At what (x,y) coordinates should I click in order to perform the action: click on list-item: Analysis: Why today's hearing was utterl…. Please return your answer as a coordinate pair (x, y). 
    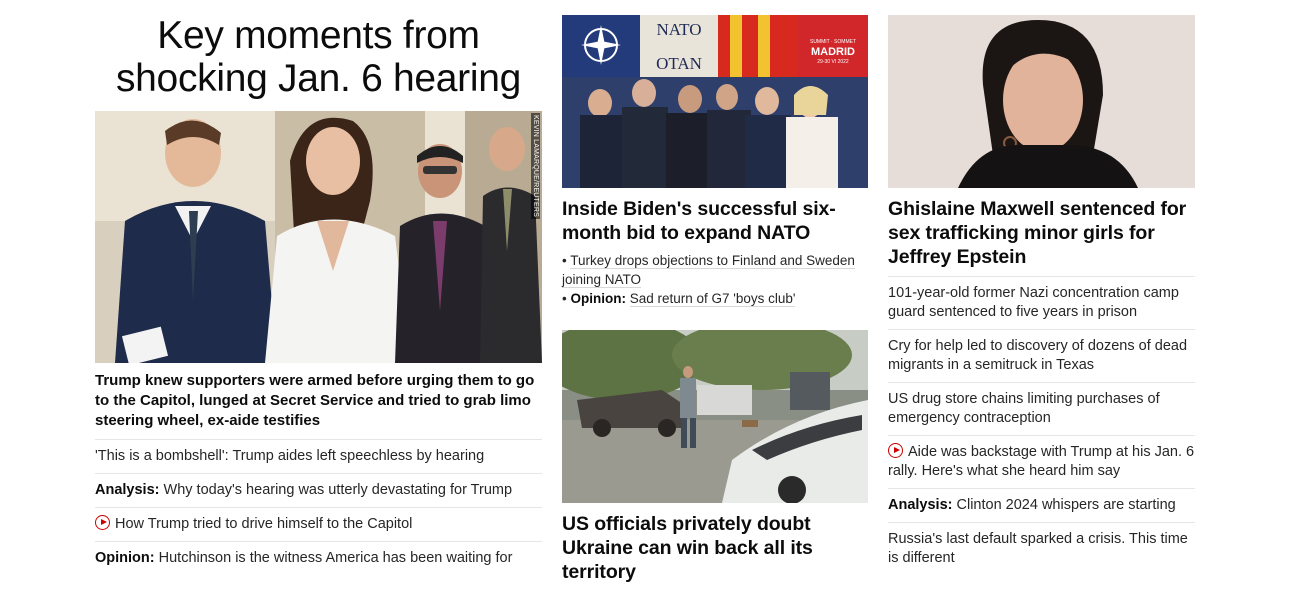
    Looking at the image, I should click on (318, 491).